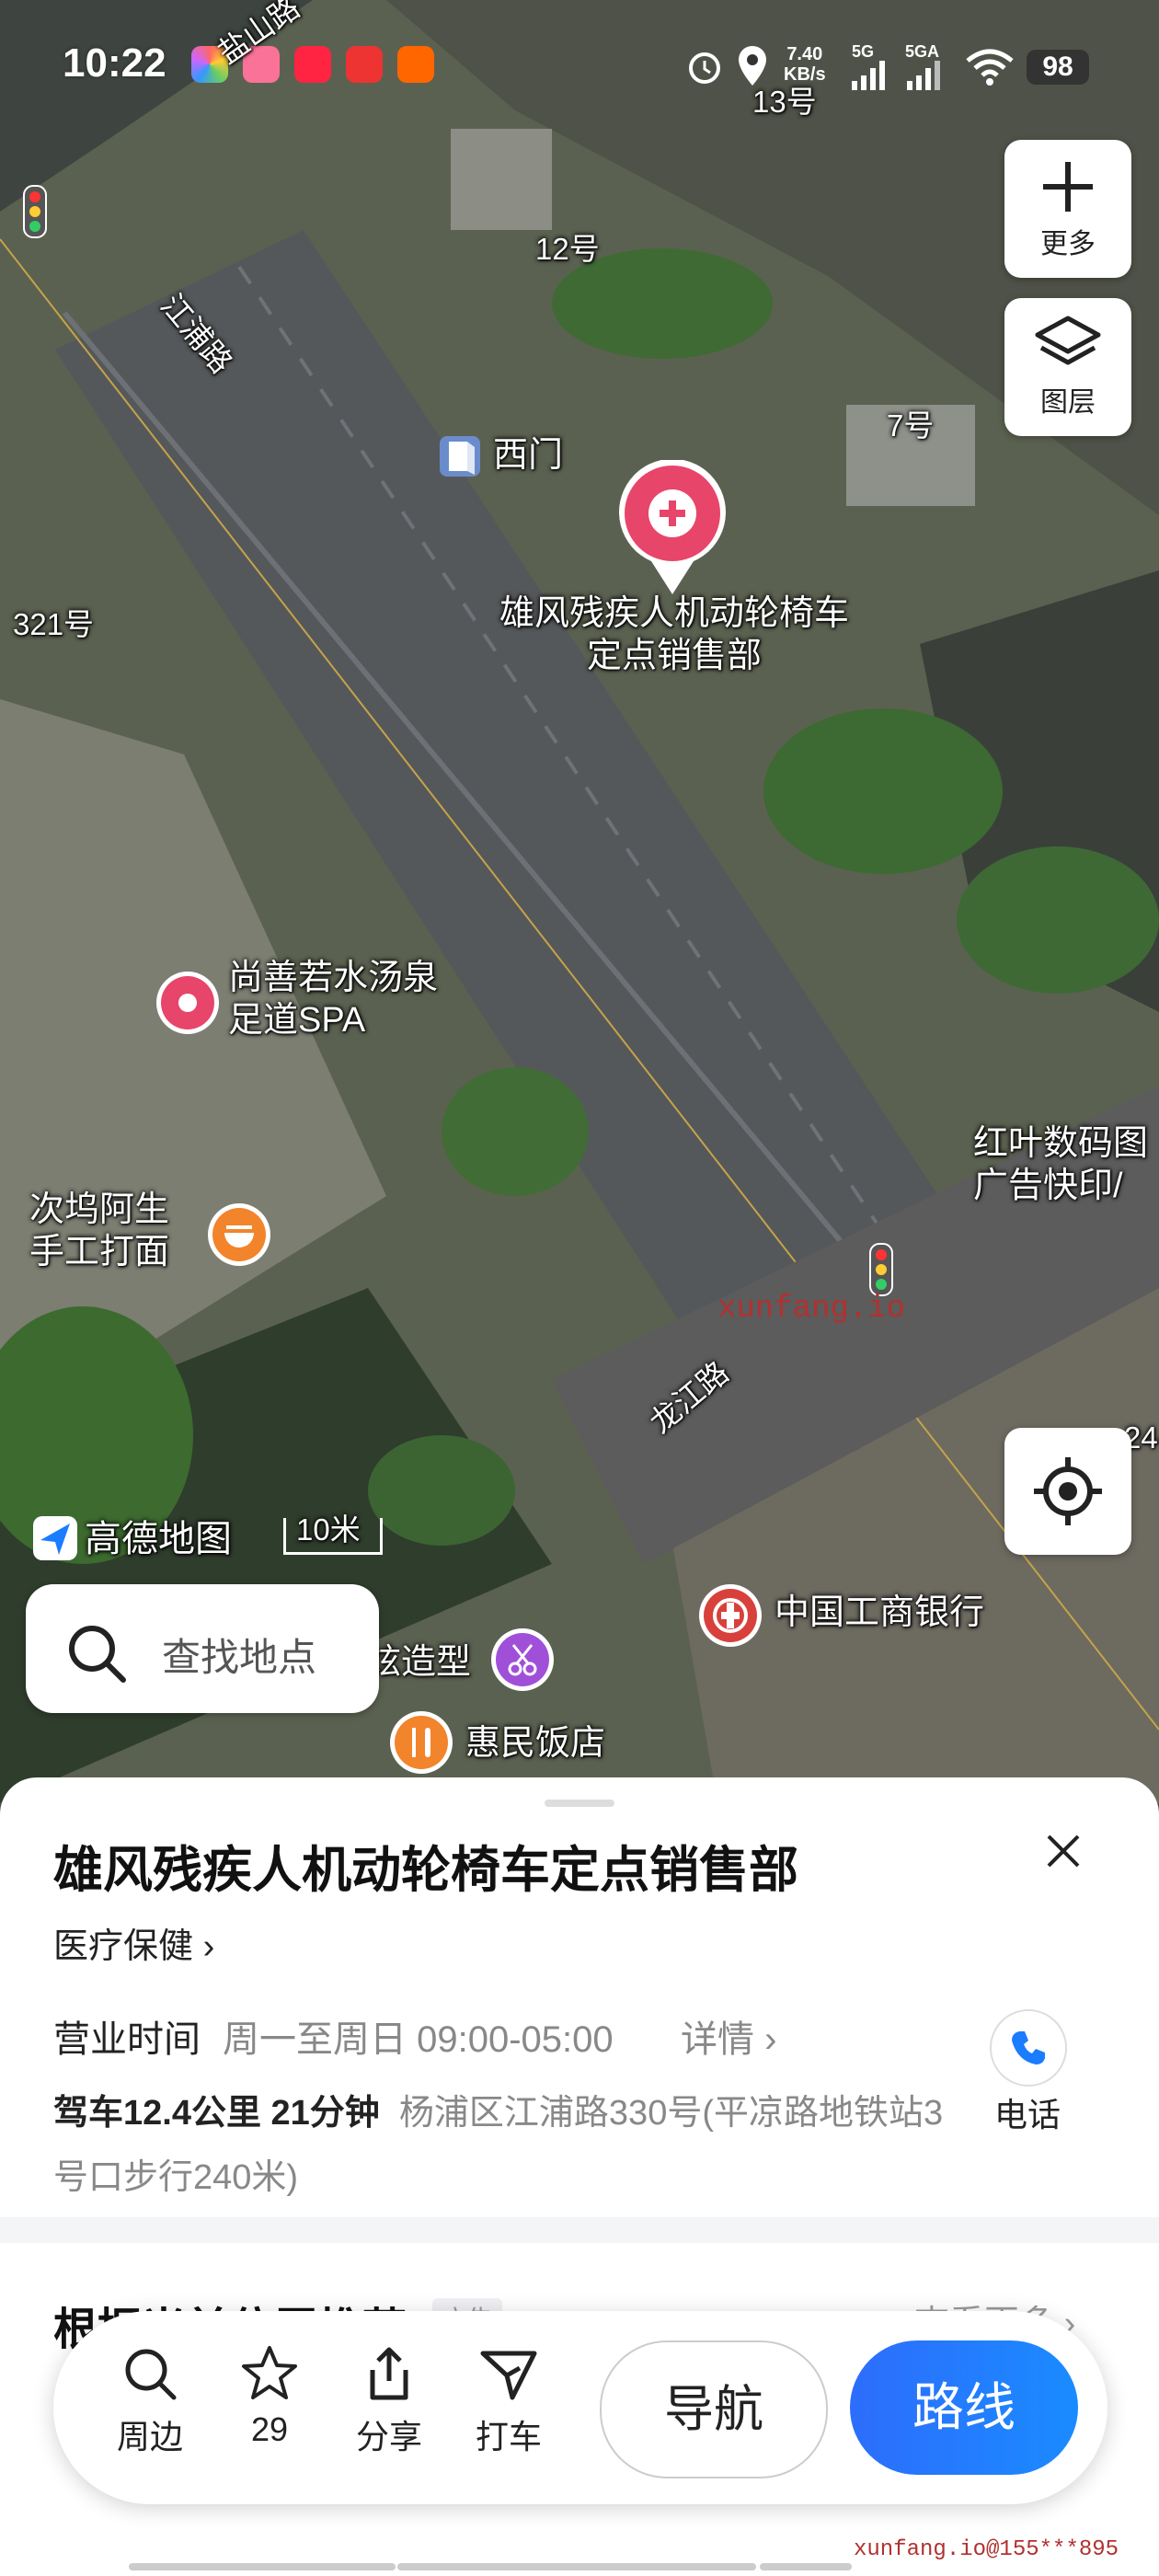 The height and width of the screenshot is (2576, 1159). Describe the element at coordinates (674, 634) in the screenshot. I see `selected-place-map-label: 雄风残疾人机动轮椅车 定点销售部` at that location.